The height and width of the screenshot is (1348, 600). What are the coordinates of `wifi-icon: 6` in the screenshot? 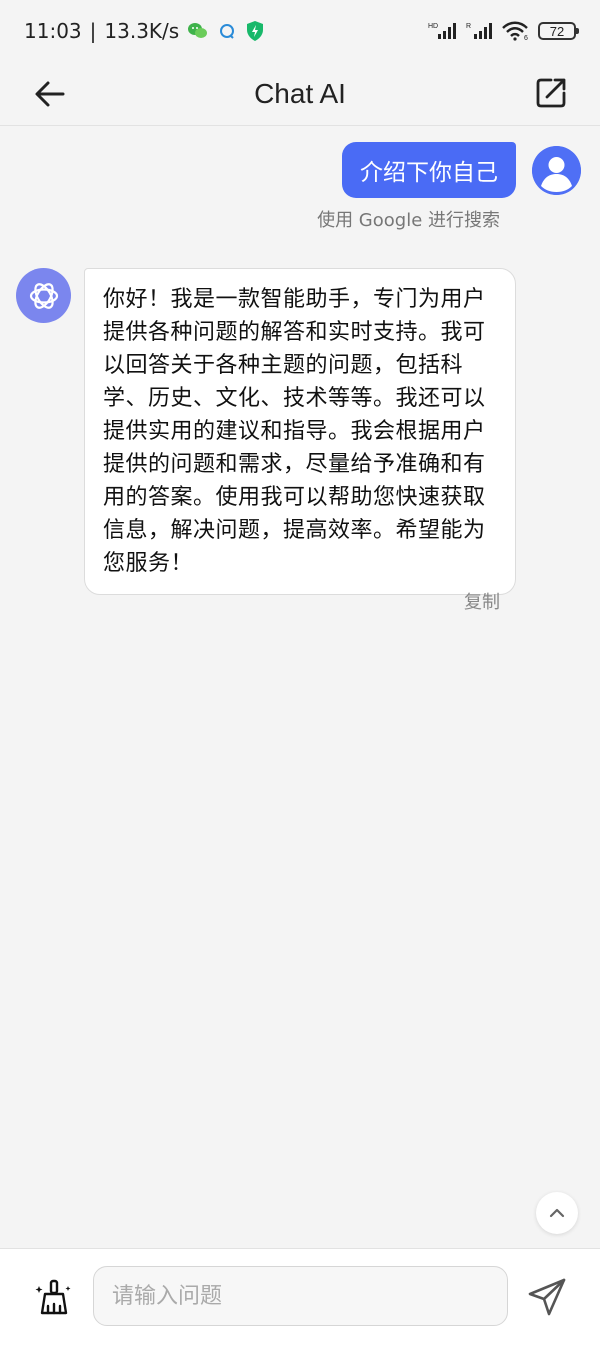 It's located at (516, 31).